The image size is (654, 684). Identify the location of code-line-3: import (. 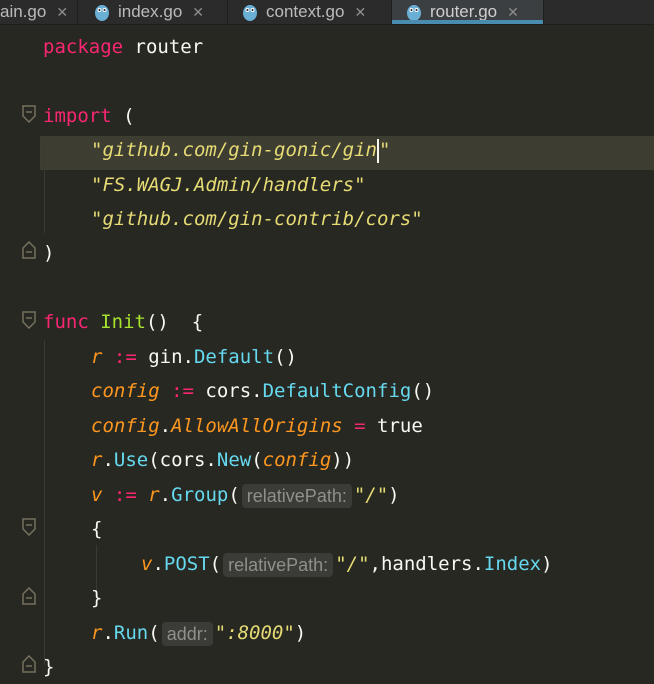
(89, 116).